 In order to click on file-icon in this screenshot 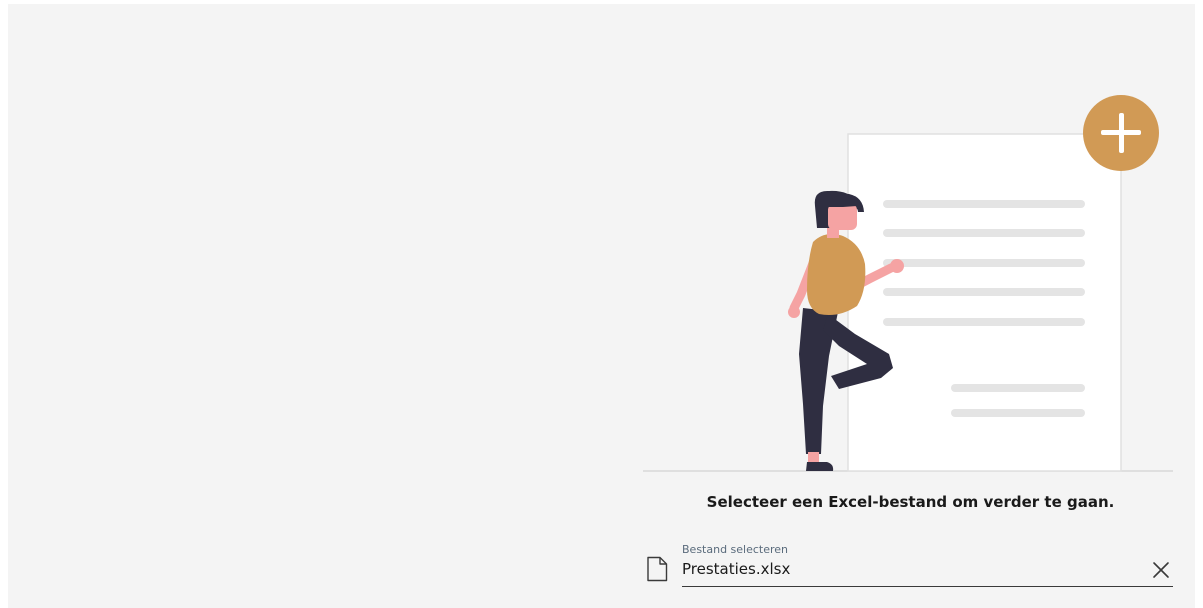, I will do `click(657, 569)`.